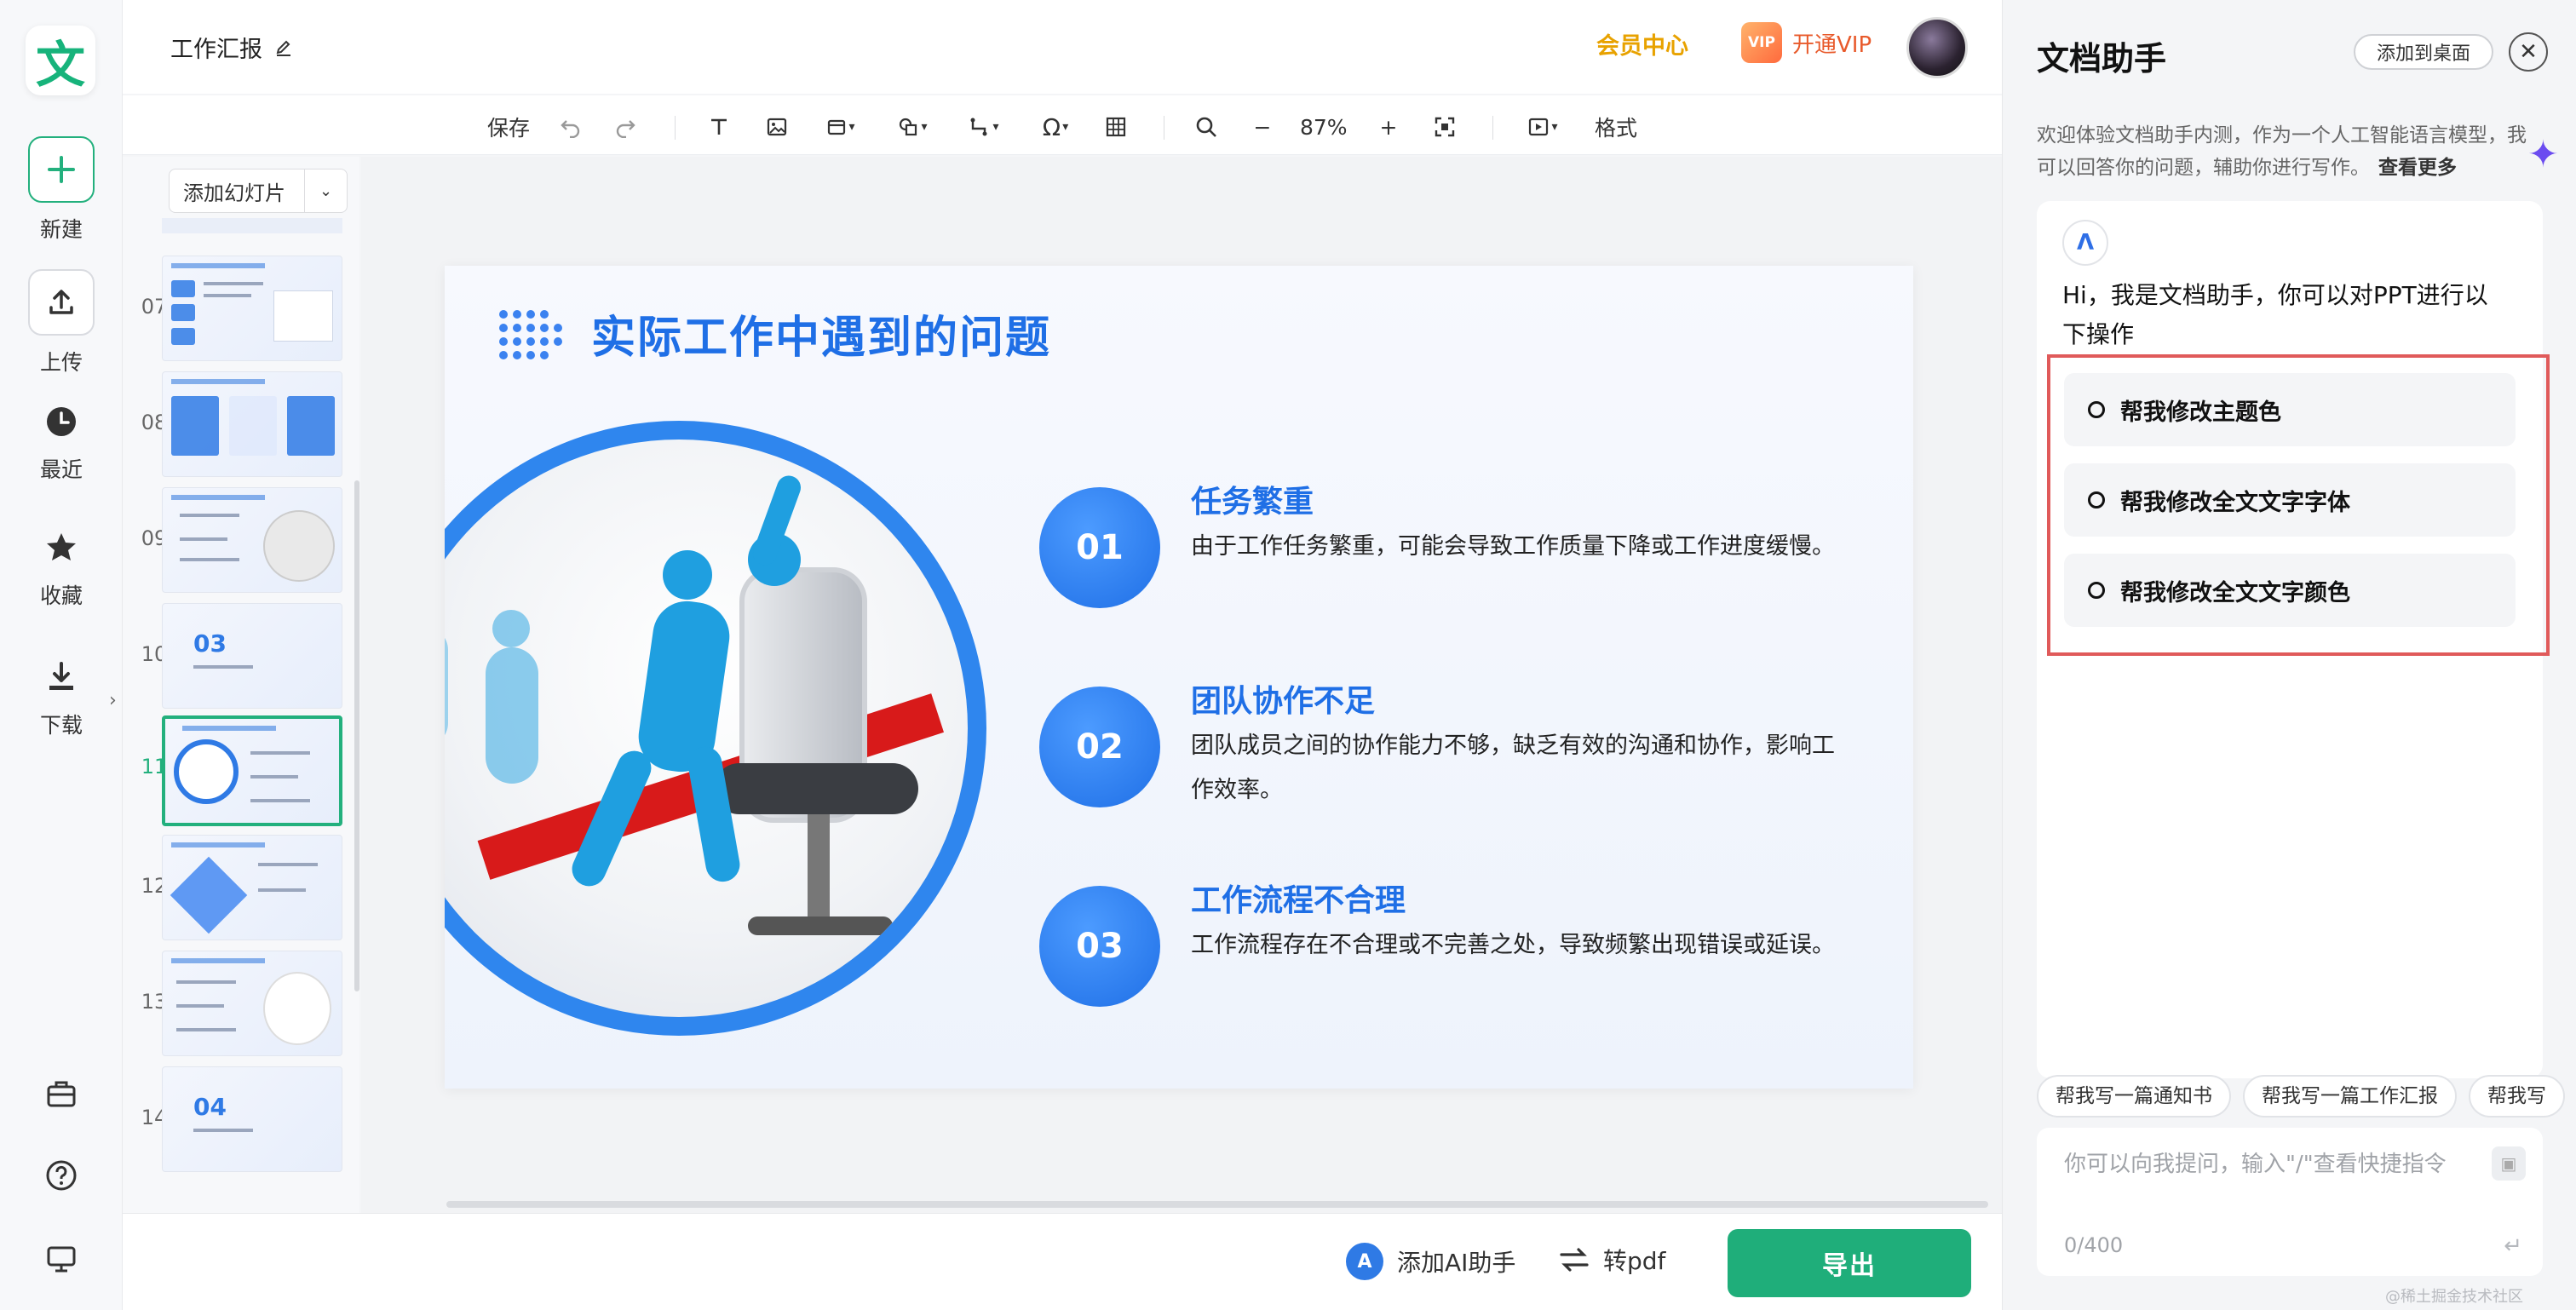 The height and width of the screenshot is (1310, 2576). I want to click on slide-thumb-row: 08, so click(241, 424).